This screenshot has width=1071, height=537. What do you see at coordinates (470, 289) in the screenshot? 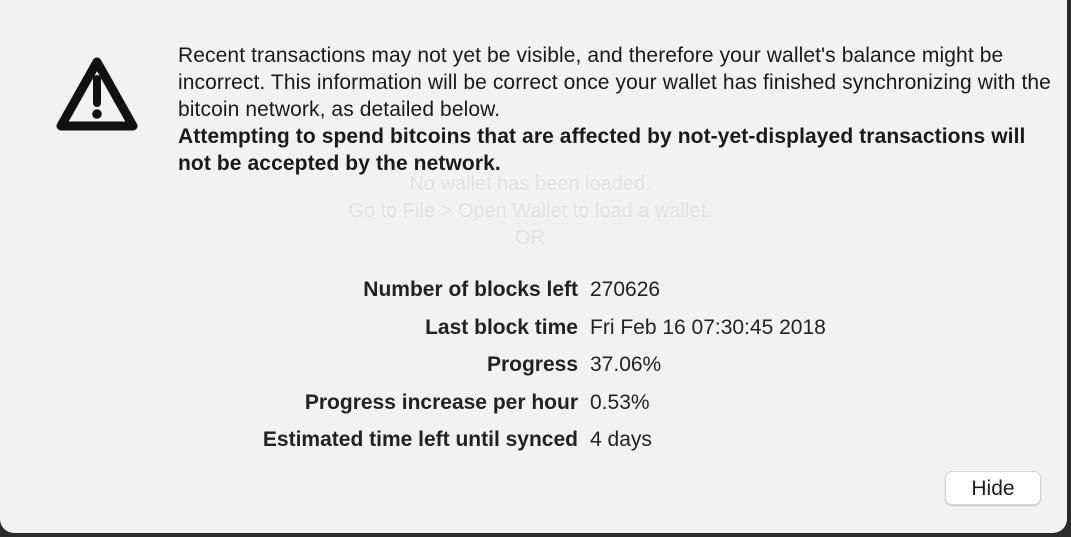
I see `stat-label: Number of blocks left` at bounding box center [470, 289].